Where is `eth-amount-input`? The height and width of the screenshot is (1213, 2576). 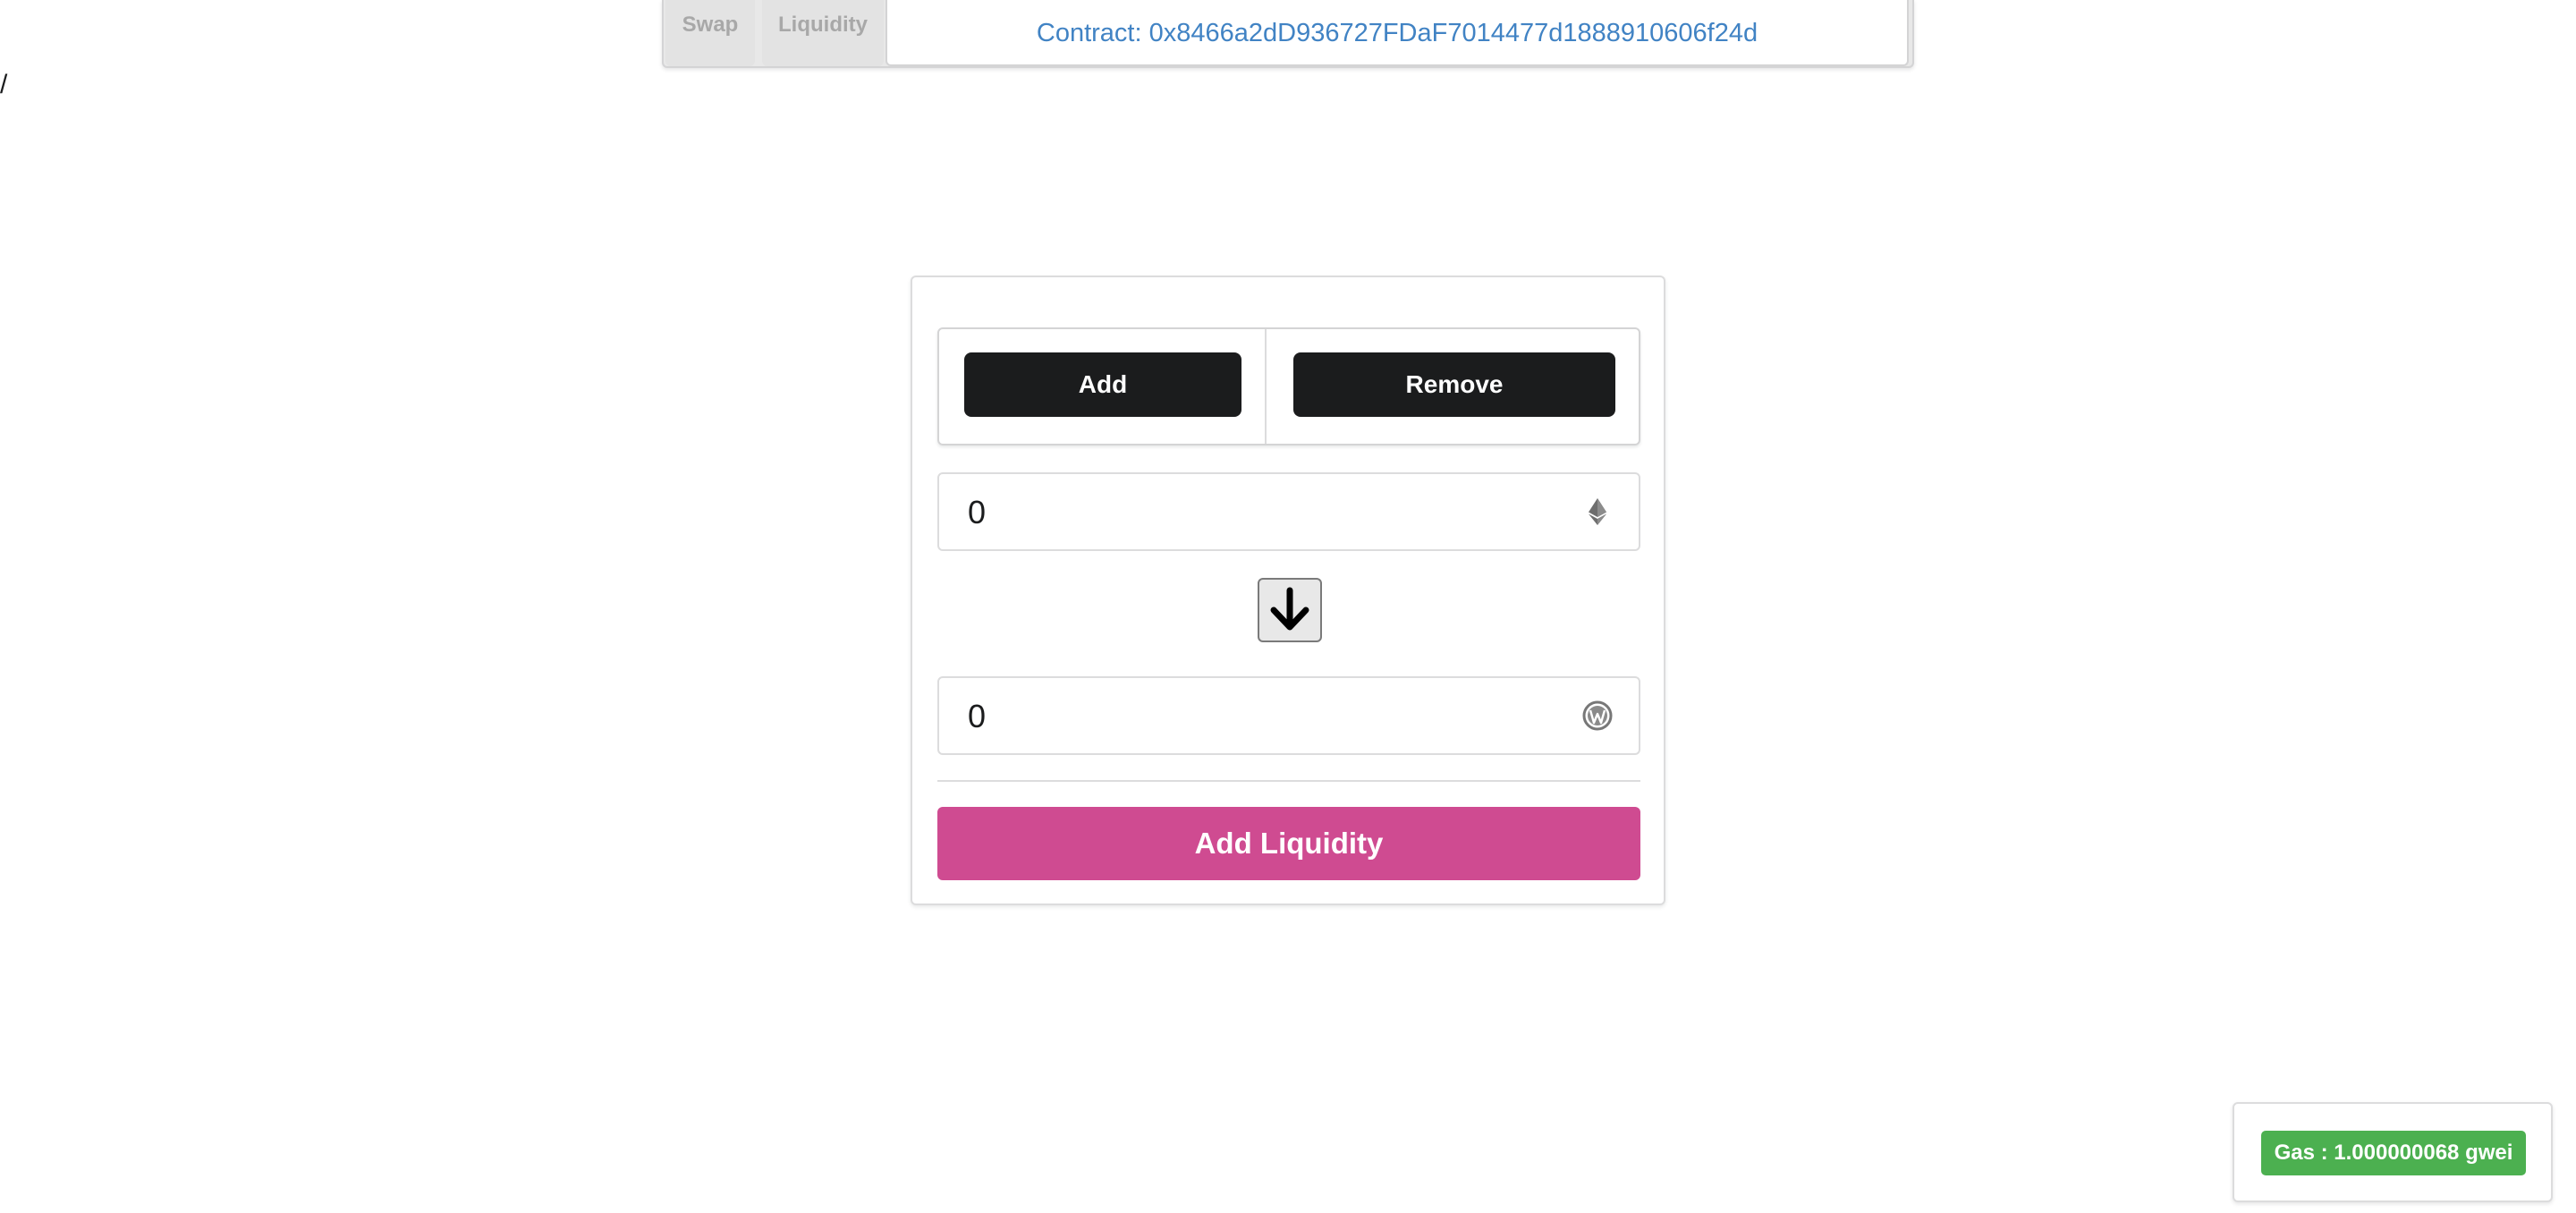 eth-amount-input is located at coordinates (1254, 512).